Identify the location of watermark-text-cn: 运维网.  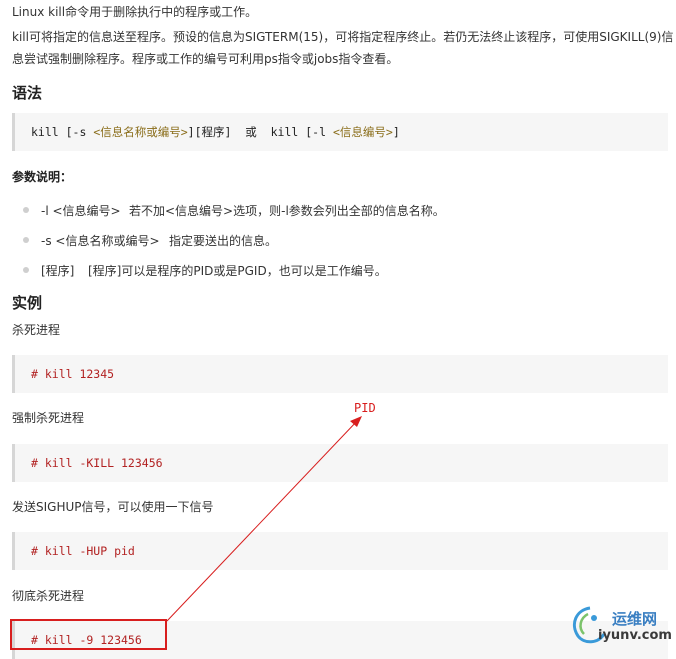
(635, 619).